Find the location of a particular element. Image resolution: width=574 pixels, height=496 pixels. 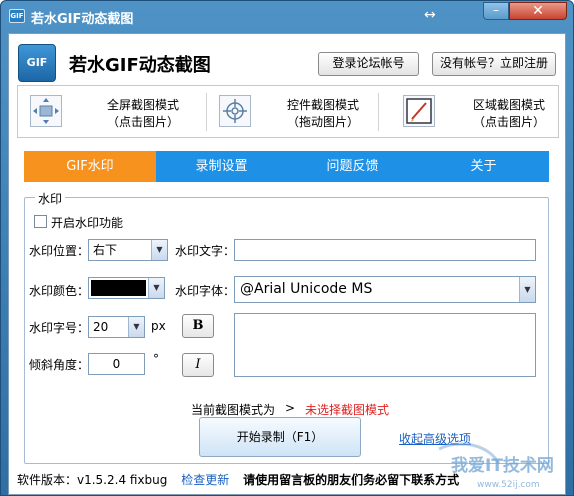

resize-icon: ↔ is located at coordinates (430, 15).